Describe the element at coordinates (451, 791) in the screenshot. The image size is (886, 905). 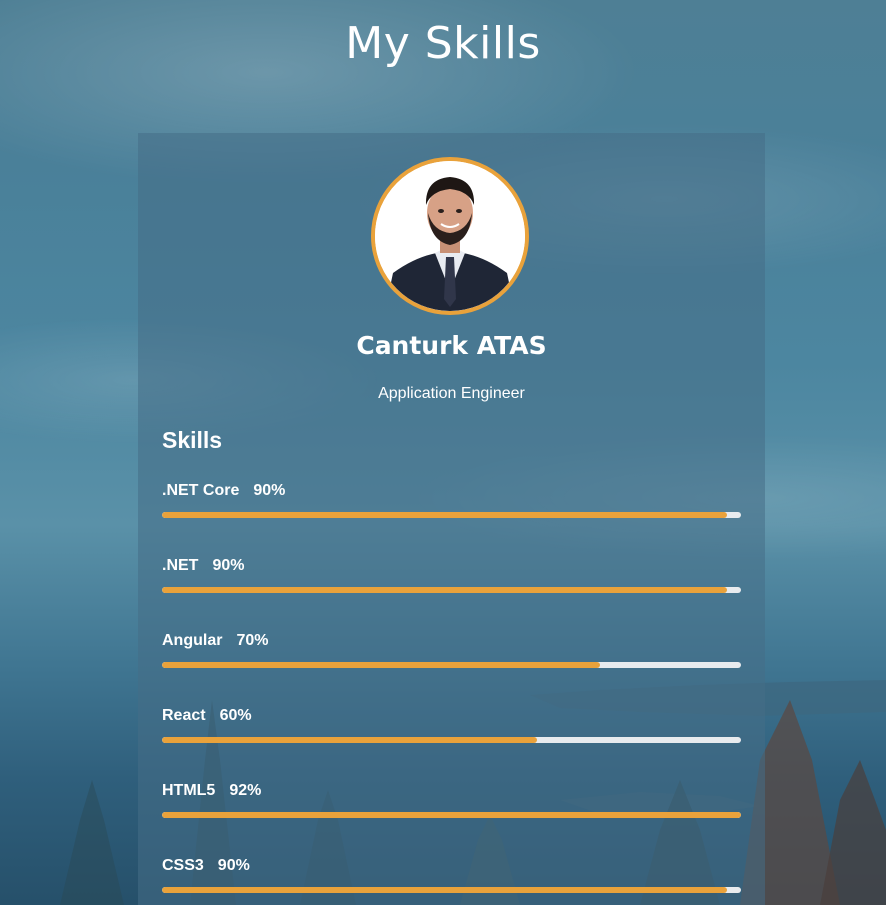
I see `skill-label: HTML5 92%` at that location.